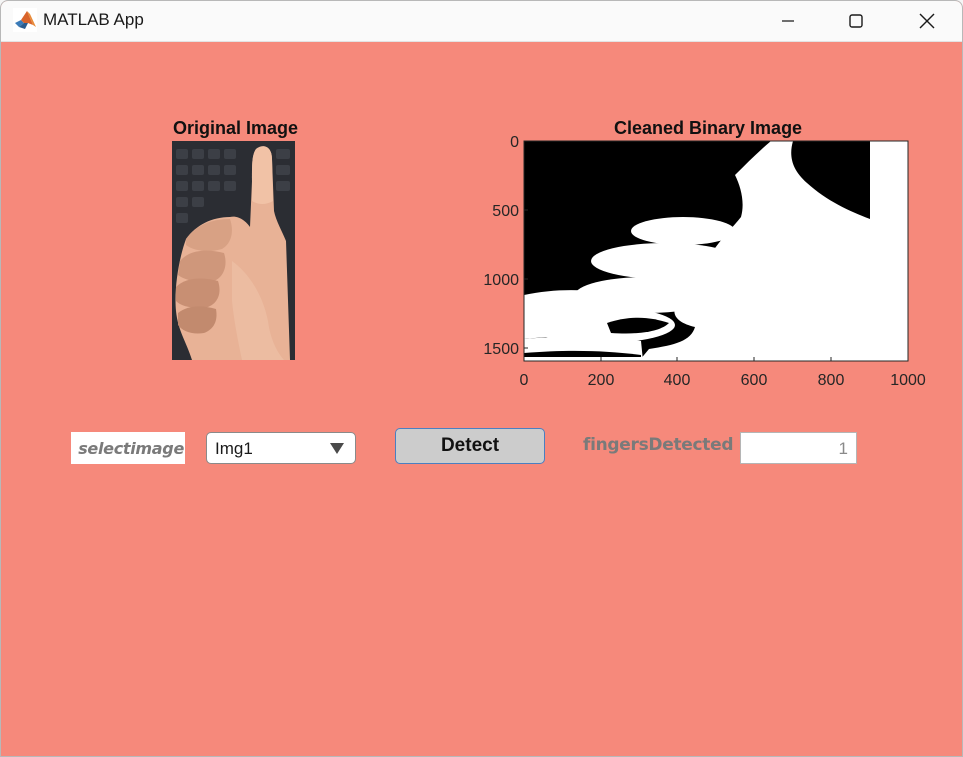 Image resolution: width=963 pixels, height=757 pixels. Describe the element at coordinates (470, 446) in the screenshot. I see `detect-button: Detect` at that location.